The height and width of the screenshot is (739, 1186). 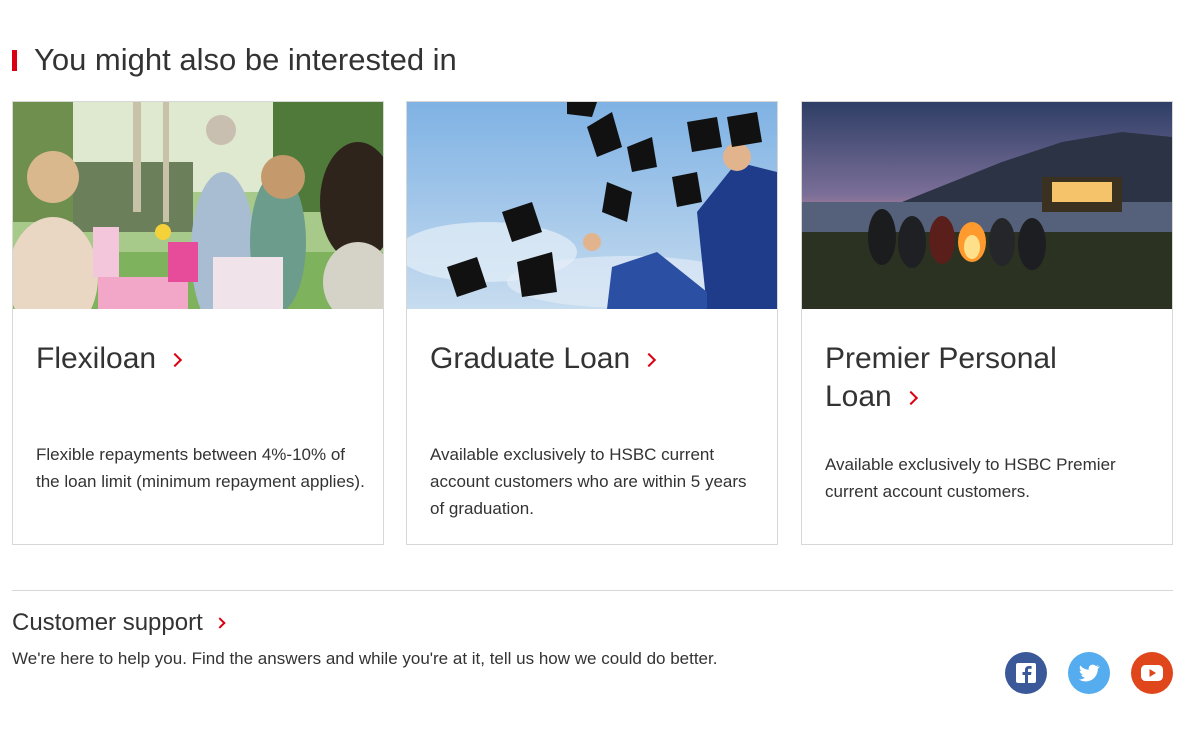 What do you see at coordinates (985, 378) in the screenshot?
I see `premier-loan-title: Premier Personal Loan` at bounding box center [985, 378].